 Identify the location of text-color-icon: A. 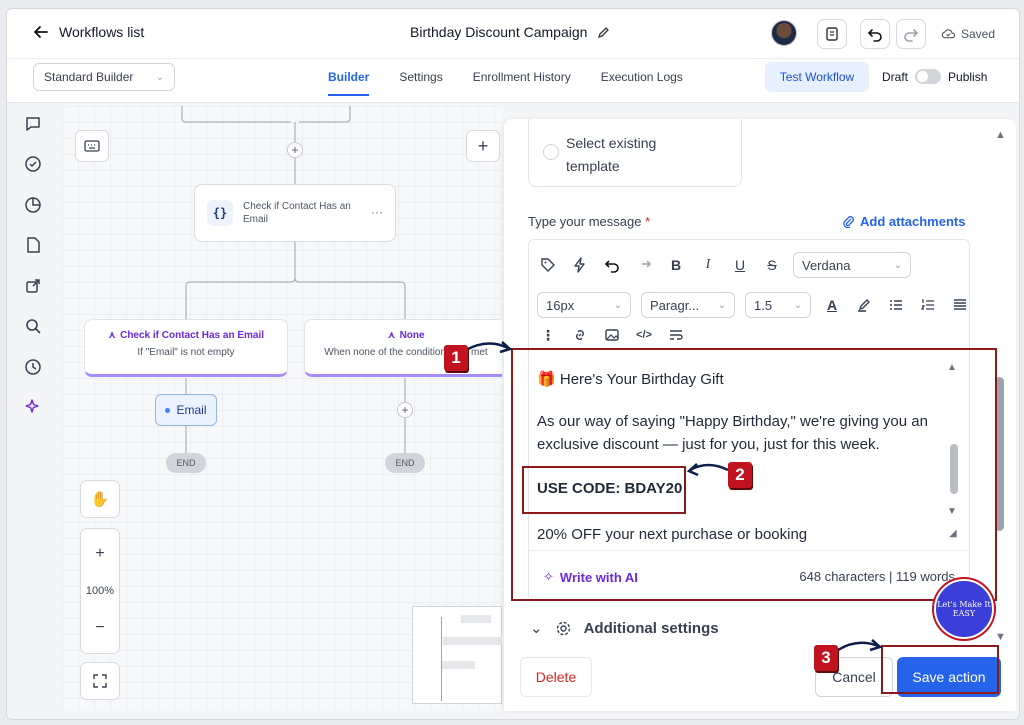
(832, 305).